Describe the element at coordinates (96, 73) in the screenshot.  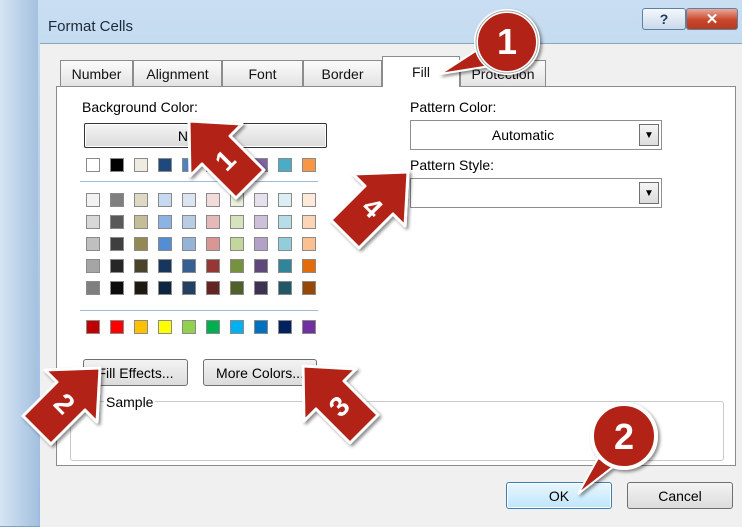
I see `tab-number: Number` at that location.